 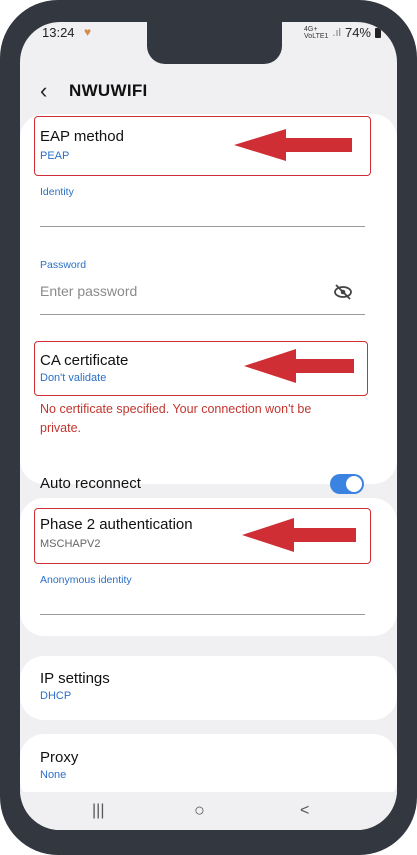 What do you see at coordinates (342, 32) in the screenshot?
I see `status-right: 4G+ VoLTE1 .ıl 74%` at bounding box center [342, 32].